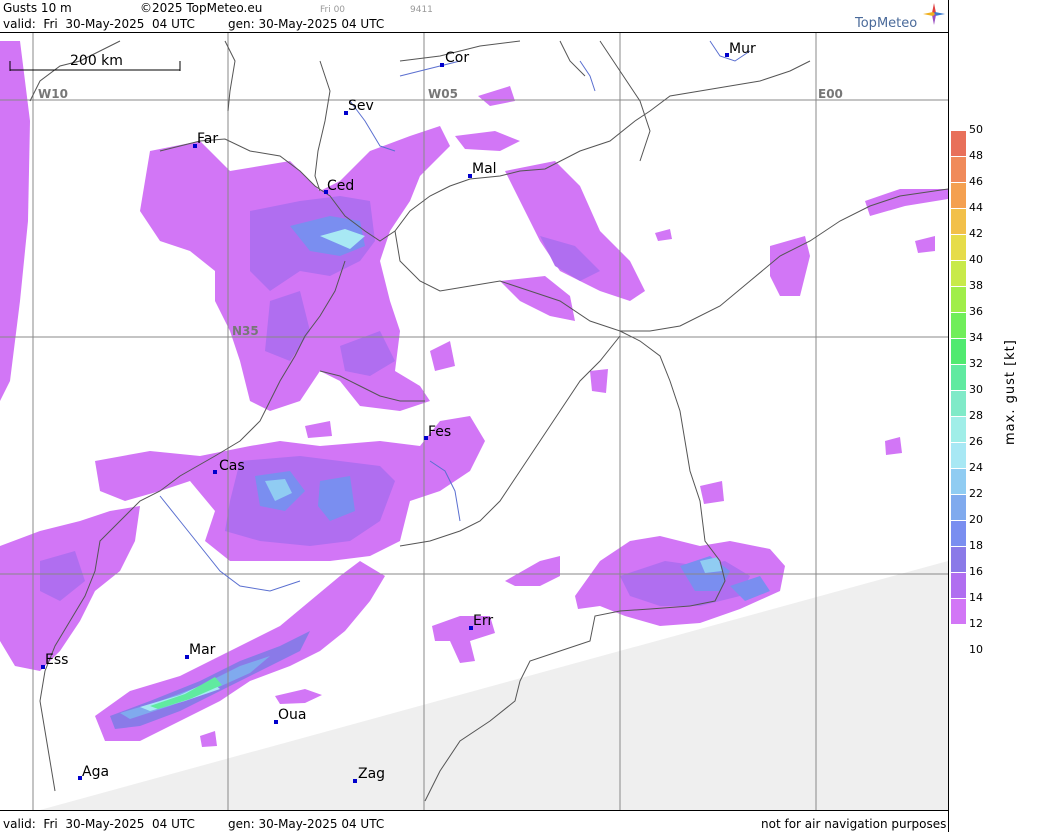 The height and width of the screenshot is (832, 1039). I want to click on city-label-mar: Mar, so click(202, 650).